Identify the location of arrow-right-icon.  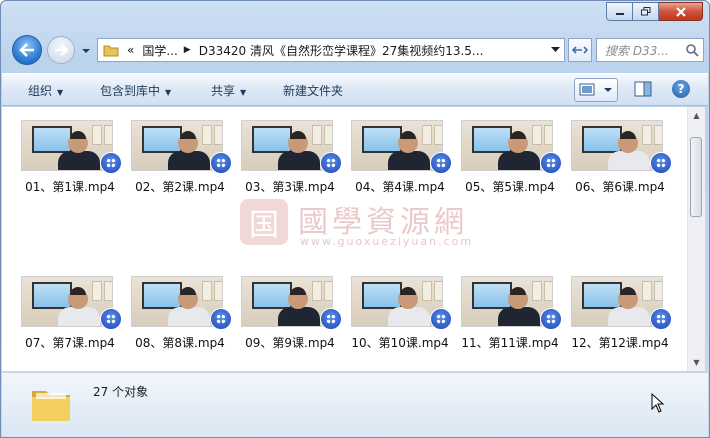
(61, 50).